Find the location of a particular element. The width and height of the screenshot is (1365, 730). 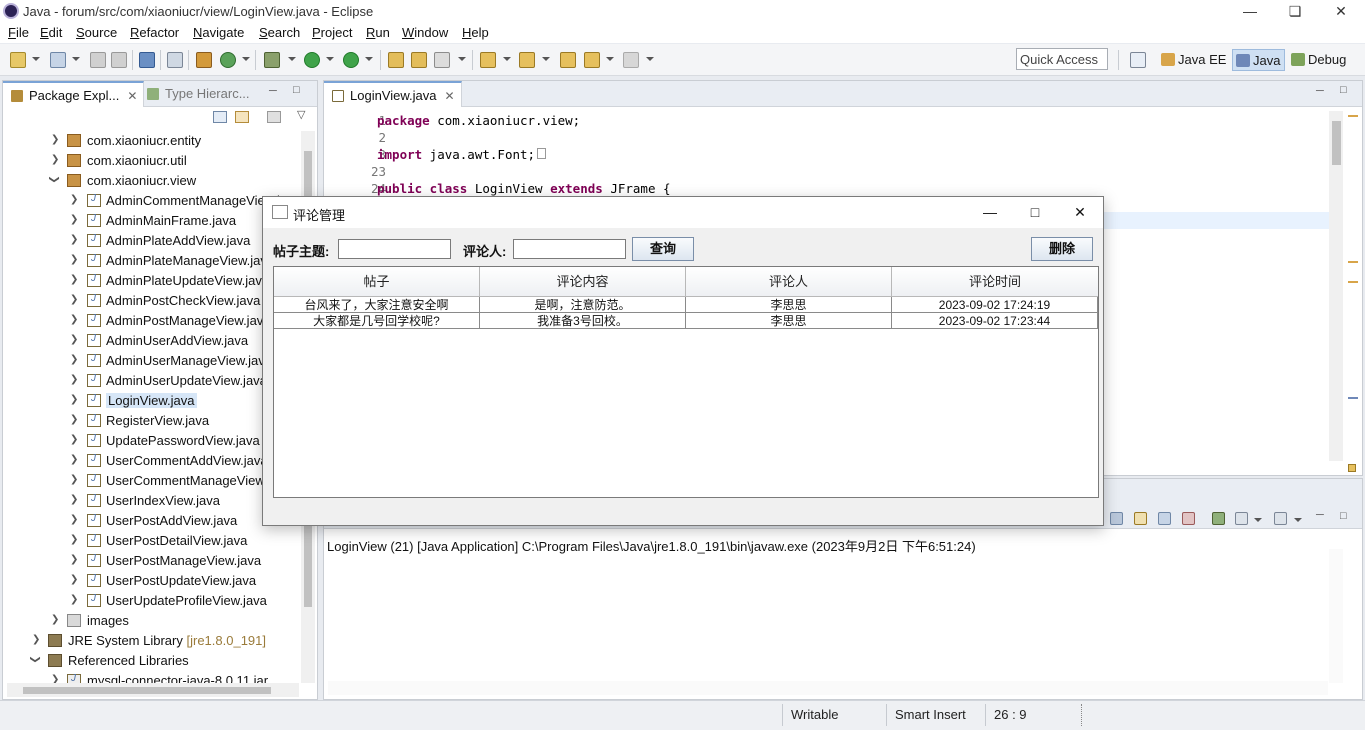

minimize-button: — is located at coordinates (1250, 11).